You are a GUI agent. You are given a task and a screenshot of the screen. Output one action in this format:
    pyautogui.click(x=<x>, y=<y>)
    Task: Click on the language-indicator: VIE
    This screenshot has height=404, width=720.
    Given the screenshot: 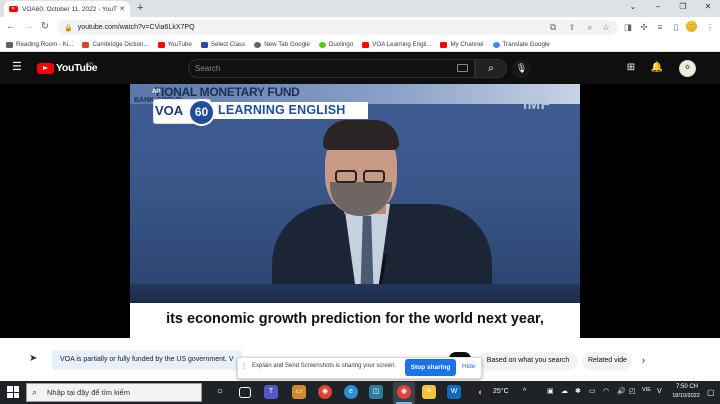 What is the action you would take?
    pyautogui.click(x=646, y=390)
    